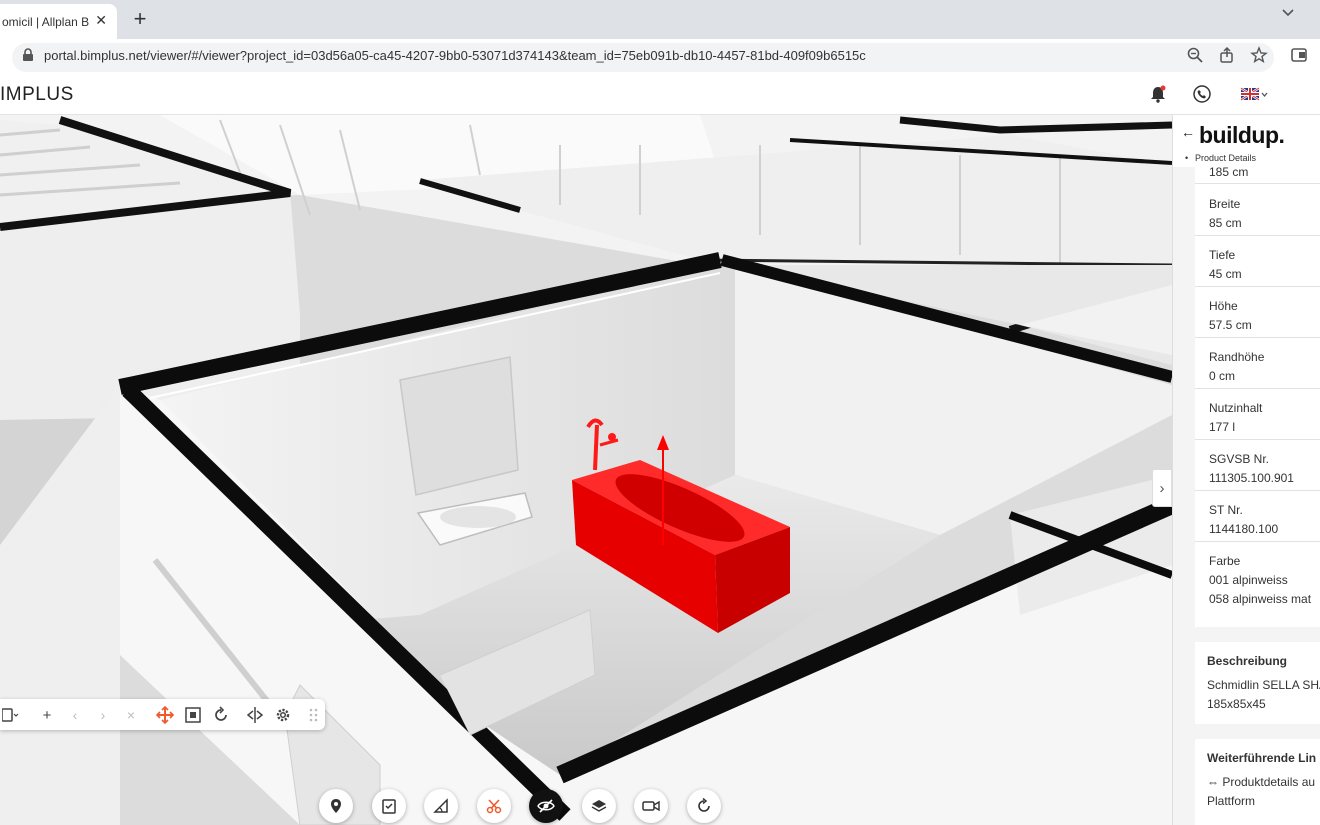 Image resolution: width=1320 pixels, height=825 pixels. Describe the element at coordinates (1223, 306) in the screenshot. I see `attribute-label: Höhe` at that location.